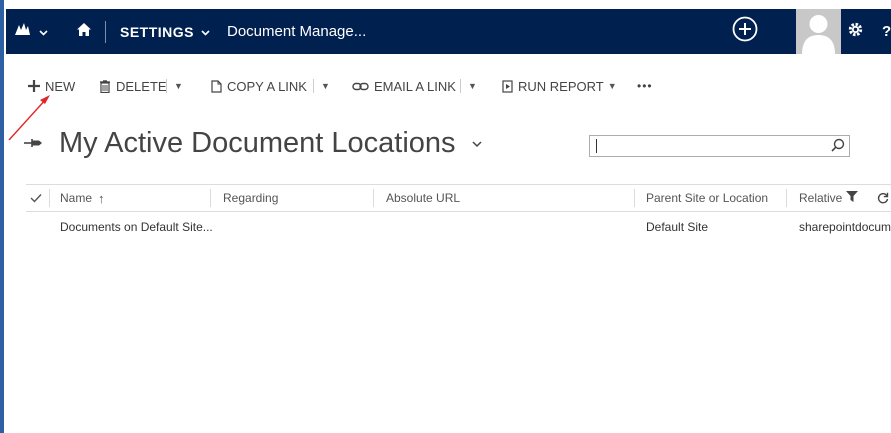 This screenshot has height=433, width=891. I want to click on settings-menu: SETTINGS, so click(165, 31).